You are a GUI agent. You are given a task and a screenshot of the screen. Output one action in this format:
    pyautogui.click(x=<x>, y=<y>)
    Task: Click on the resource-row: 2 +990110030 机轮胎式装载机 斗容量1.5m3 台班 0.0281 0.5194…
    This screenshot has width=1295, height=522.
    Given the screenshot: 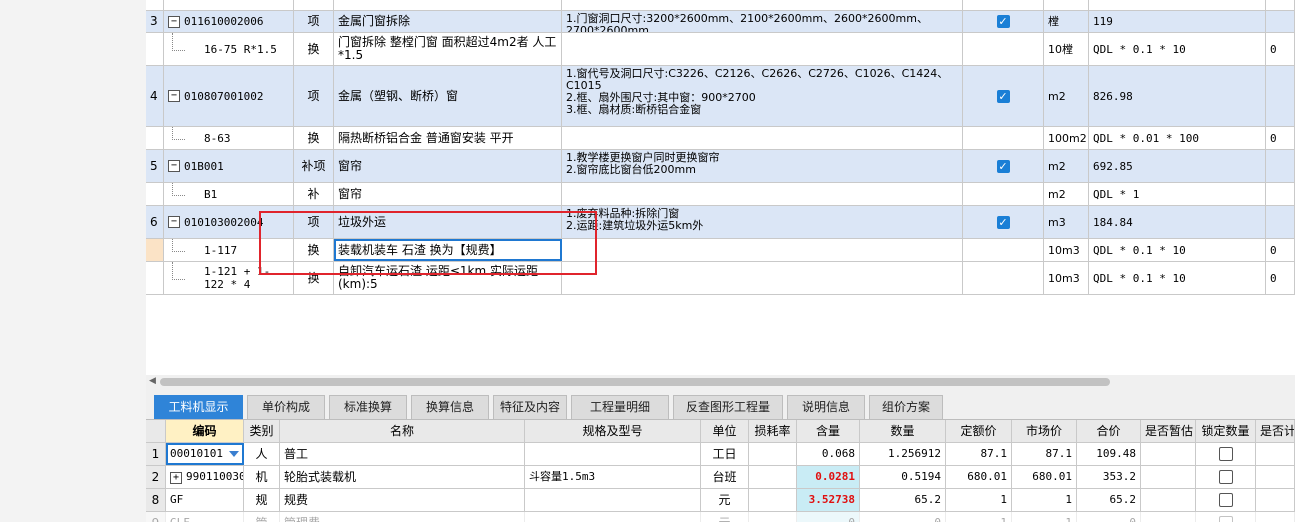 What is the action you would take?
    pyautogui.click(x=720, y=477)
    